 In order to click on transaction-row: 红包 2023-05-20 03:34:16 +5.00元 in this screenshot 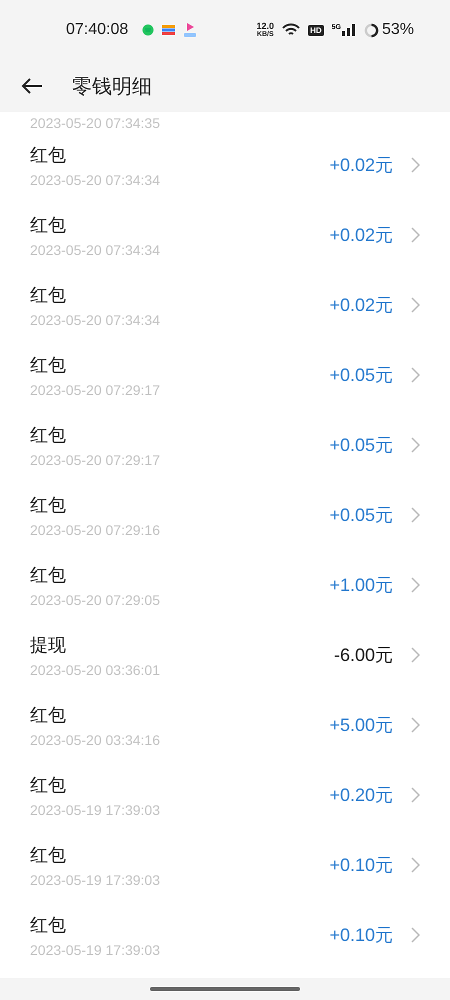, I will do `click(225, 725)`.